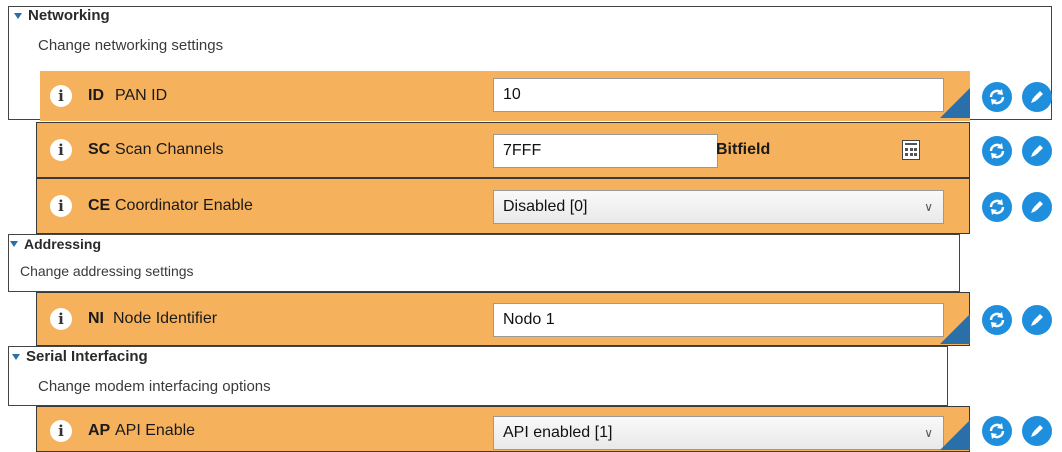  I want to click on networking-section-header: Networking, so click(62, 15).